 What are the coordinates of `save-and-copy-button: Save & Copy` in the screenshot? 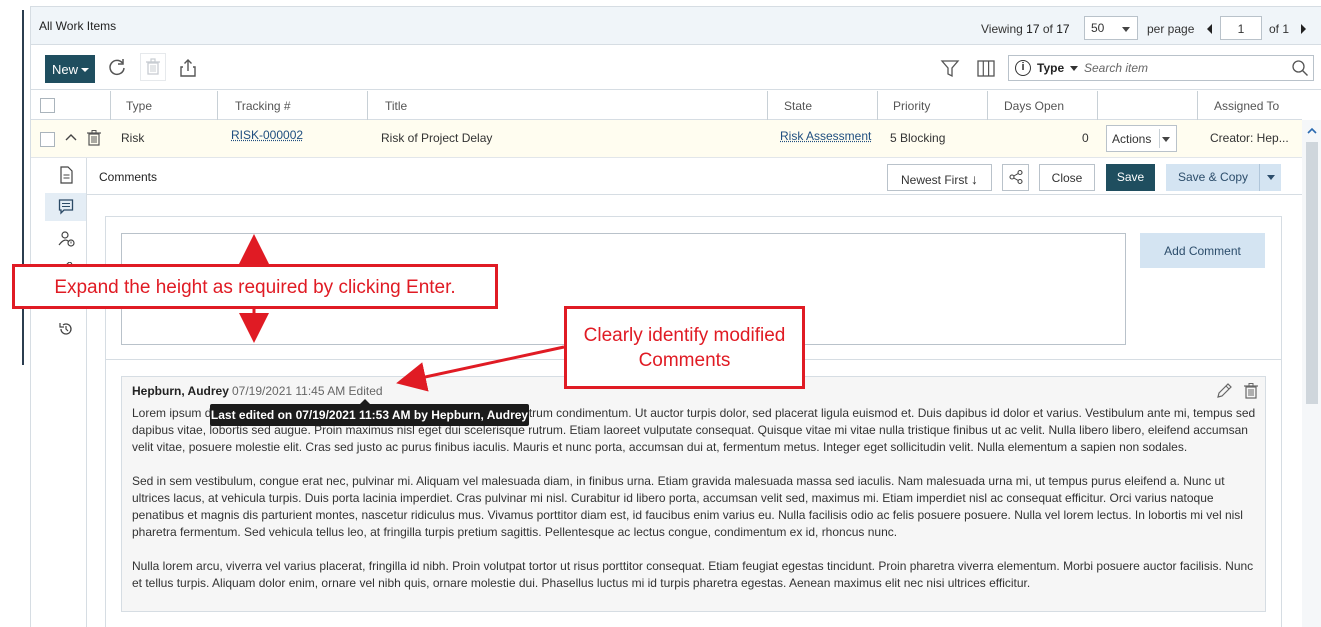 It's located at (1223, 177).